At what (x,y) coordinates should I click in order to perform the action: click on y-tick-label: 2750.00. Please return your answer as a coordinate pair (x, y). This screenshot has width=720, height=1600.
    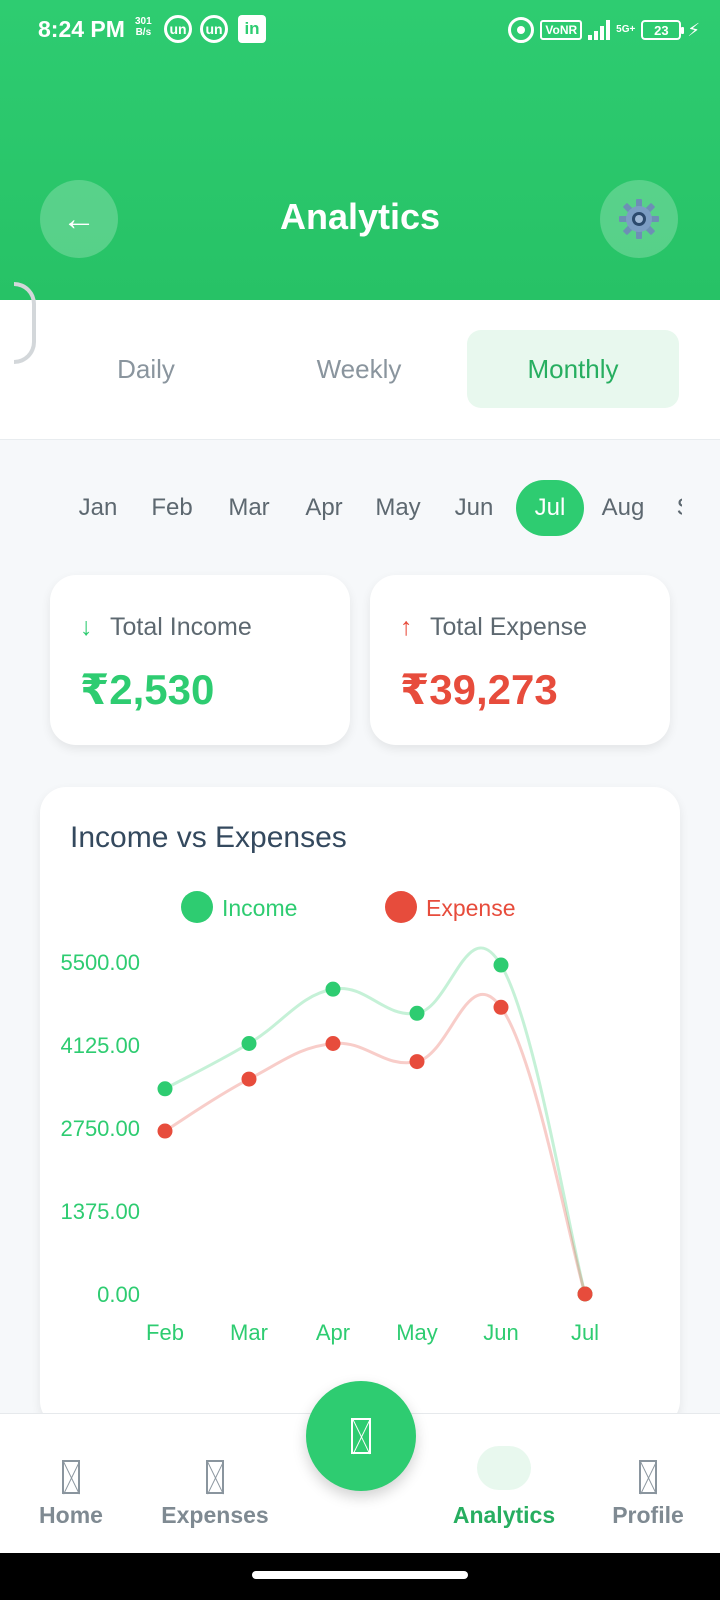
    Looking at the image, I should click on (100, 1128).